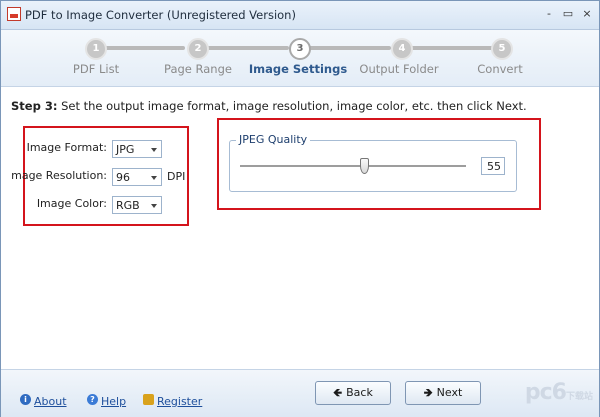 Image resolution: width=600 pixels, height=417 pixels. I want to click on step-5-label: Convert, so click(499, 69).